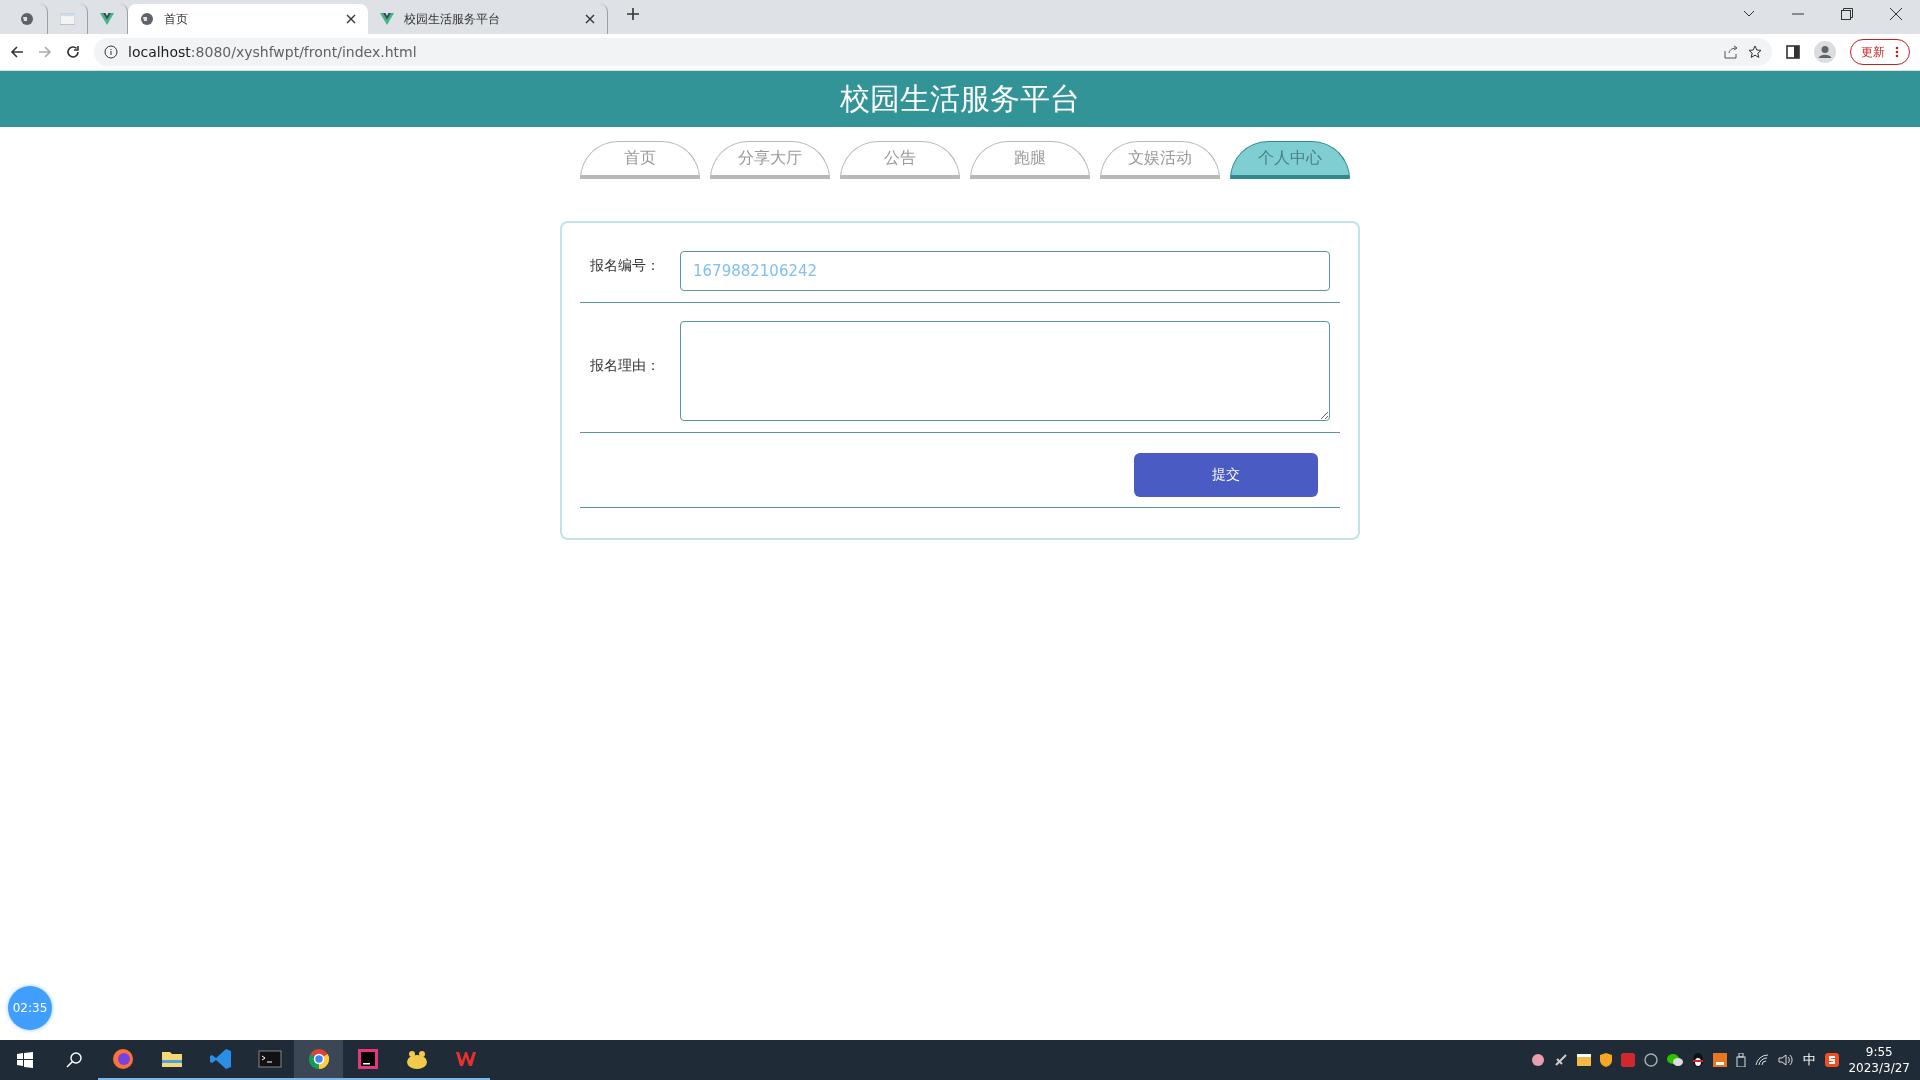 This screenshot has width=1920, height=1080. I want to click on chevron-down-icon, so click(1748, 14).